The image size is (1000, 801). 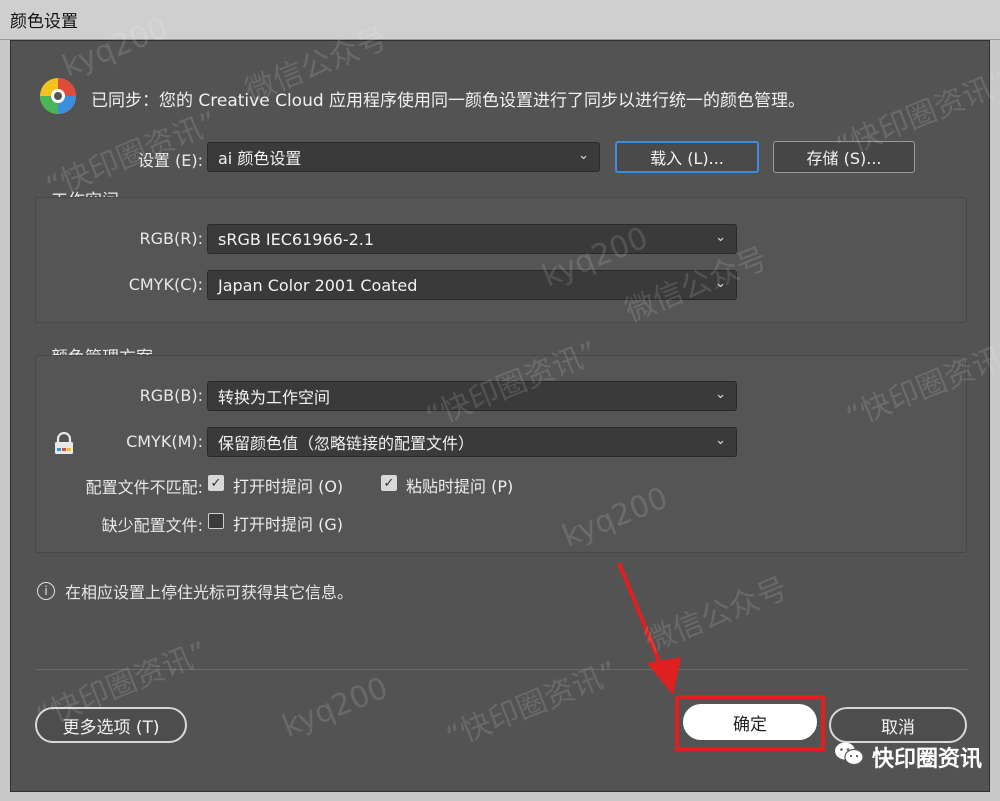 What do you see at coordinates (460, 486) in the screenshot?
I see `mismatch-paste-text: 粘贴时提问 (P)` at bounding box center [460, 486].